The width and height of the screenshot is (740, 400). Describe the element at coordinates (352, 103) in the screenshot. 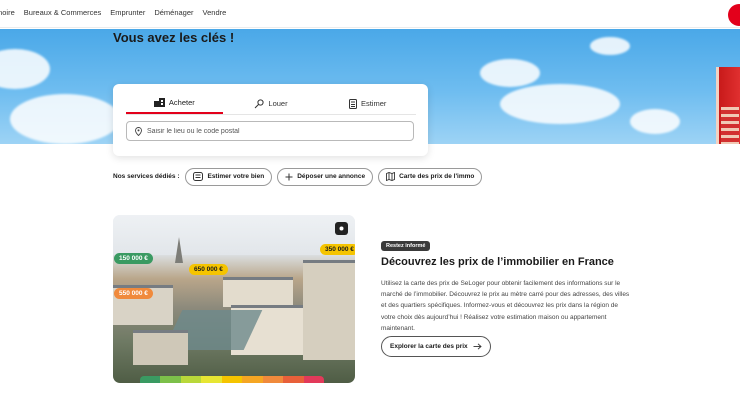

I see `calculator-icon` at that location.